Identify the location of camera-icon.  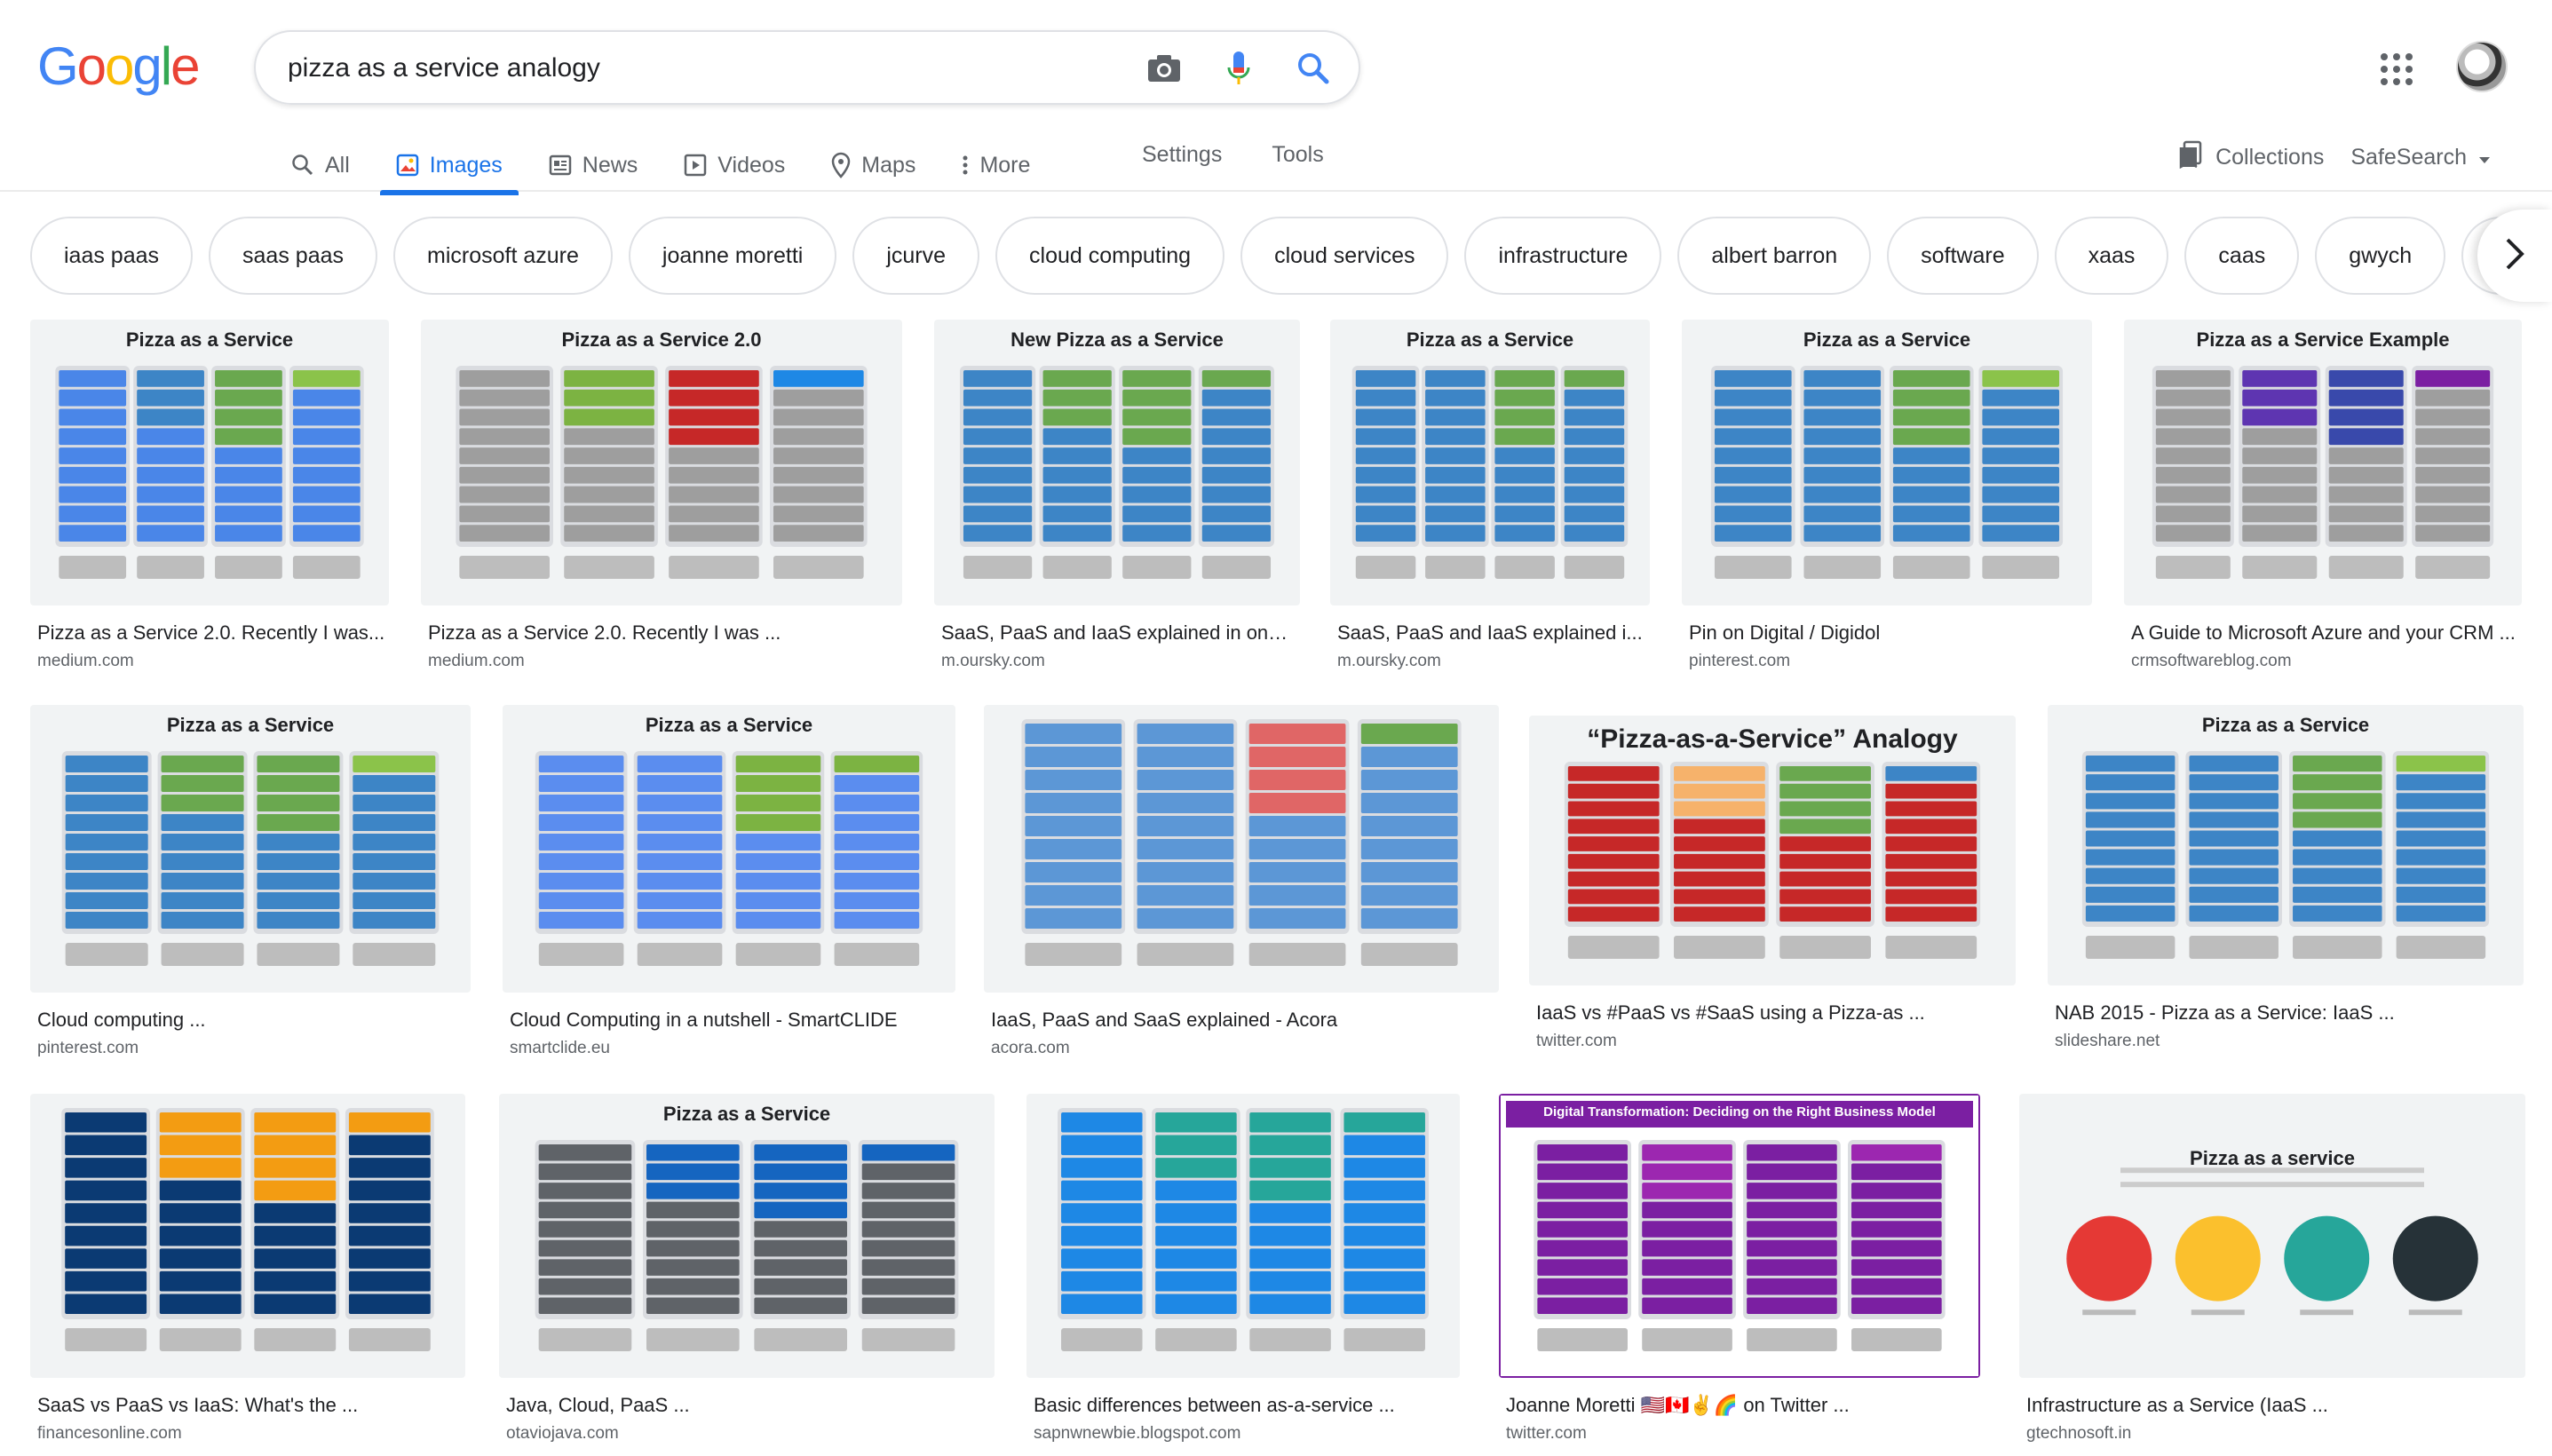
(1164, 68).